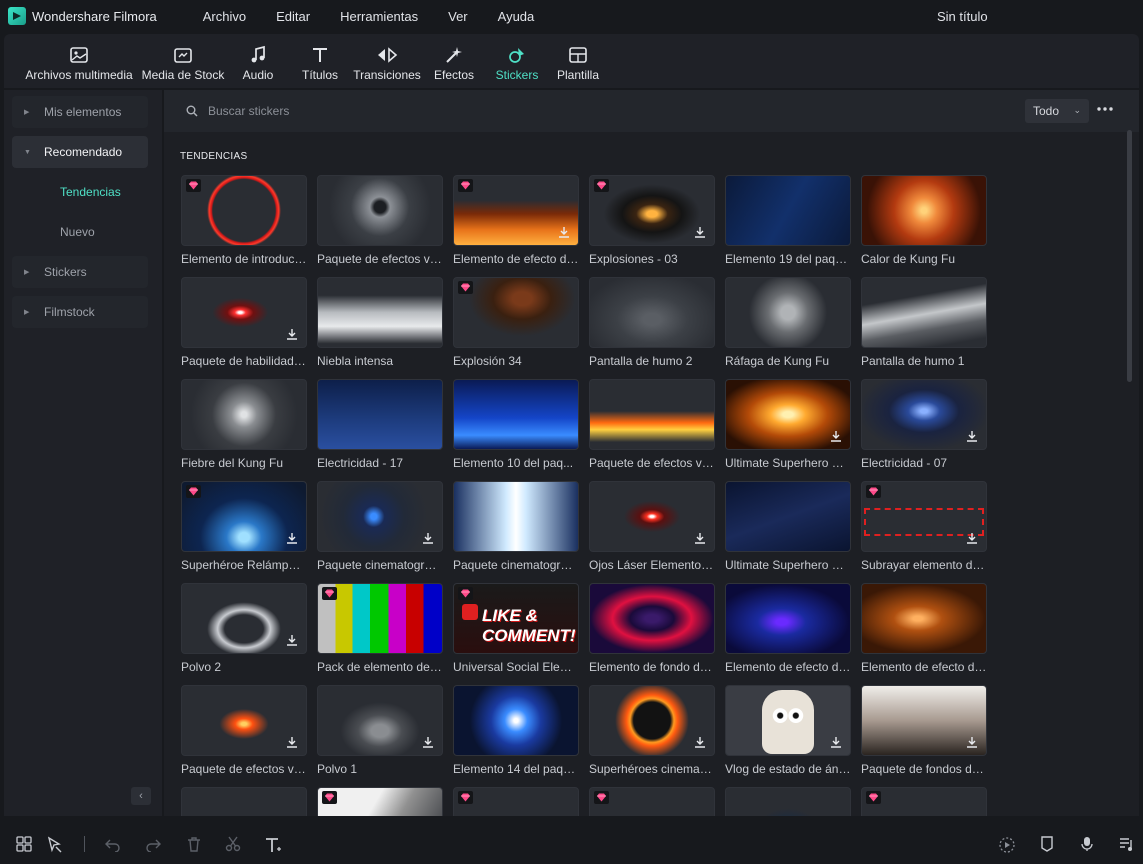 This screenshot has width=1143, height=864. What do you see at coordinates (652, 526) in the screenshot?
I see `sticker-card: Ojos Láser Elemento 01` at bounding box center [652, 526].